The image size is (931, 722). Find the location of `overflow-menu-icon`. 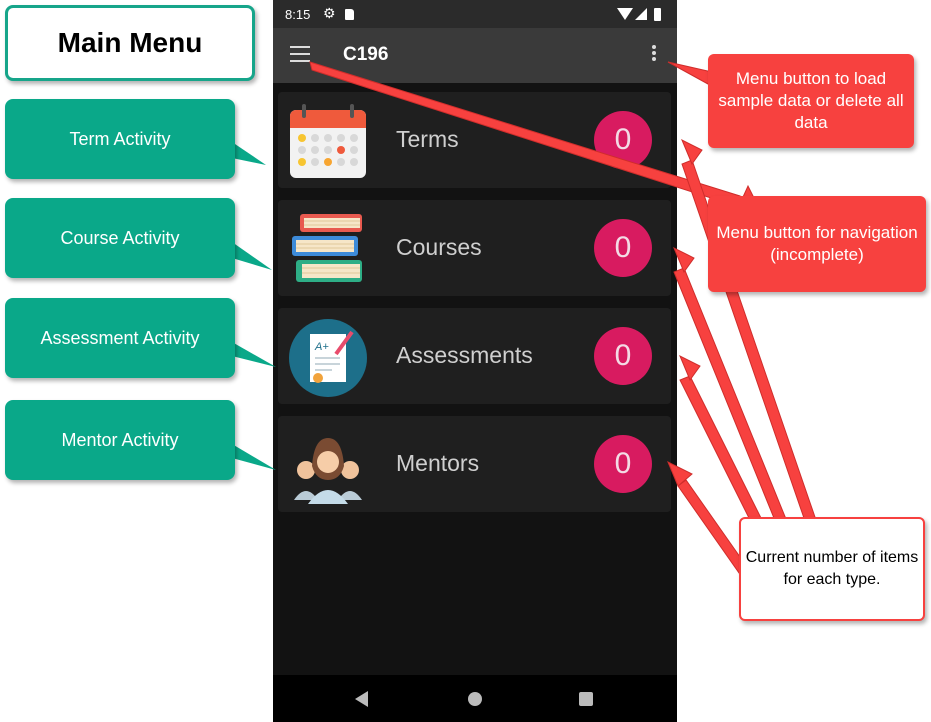

overflow-menu-icon is located at coordinates (654, 54).